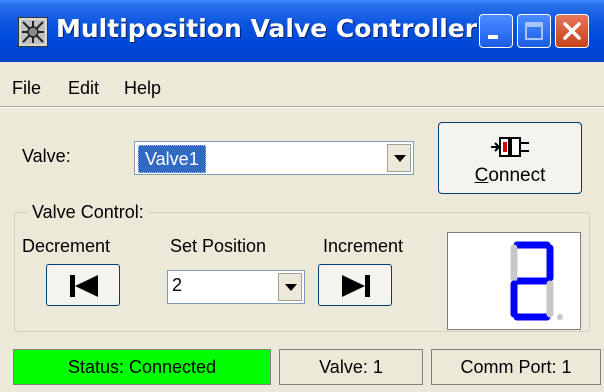 Image resolution: width=604 pixels, height=392 pixels. I want to click on skip-forward-icon, so click(356, 286).